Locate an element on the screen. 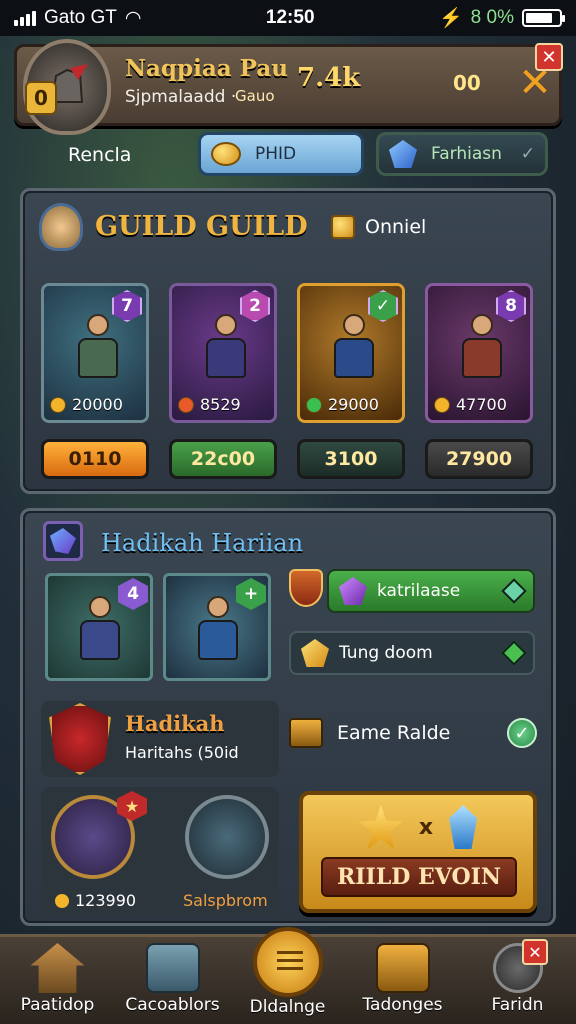  hooded-avatar-icon is located at coordinates (61, 227).